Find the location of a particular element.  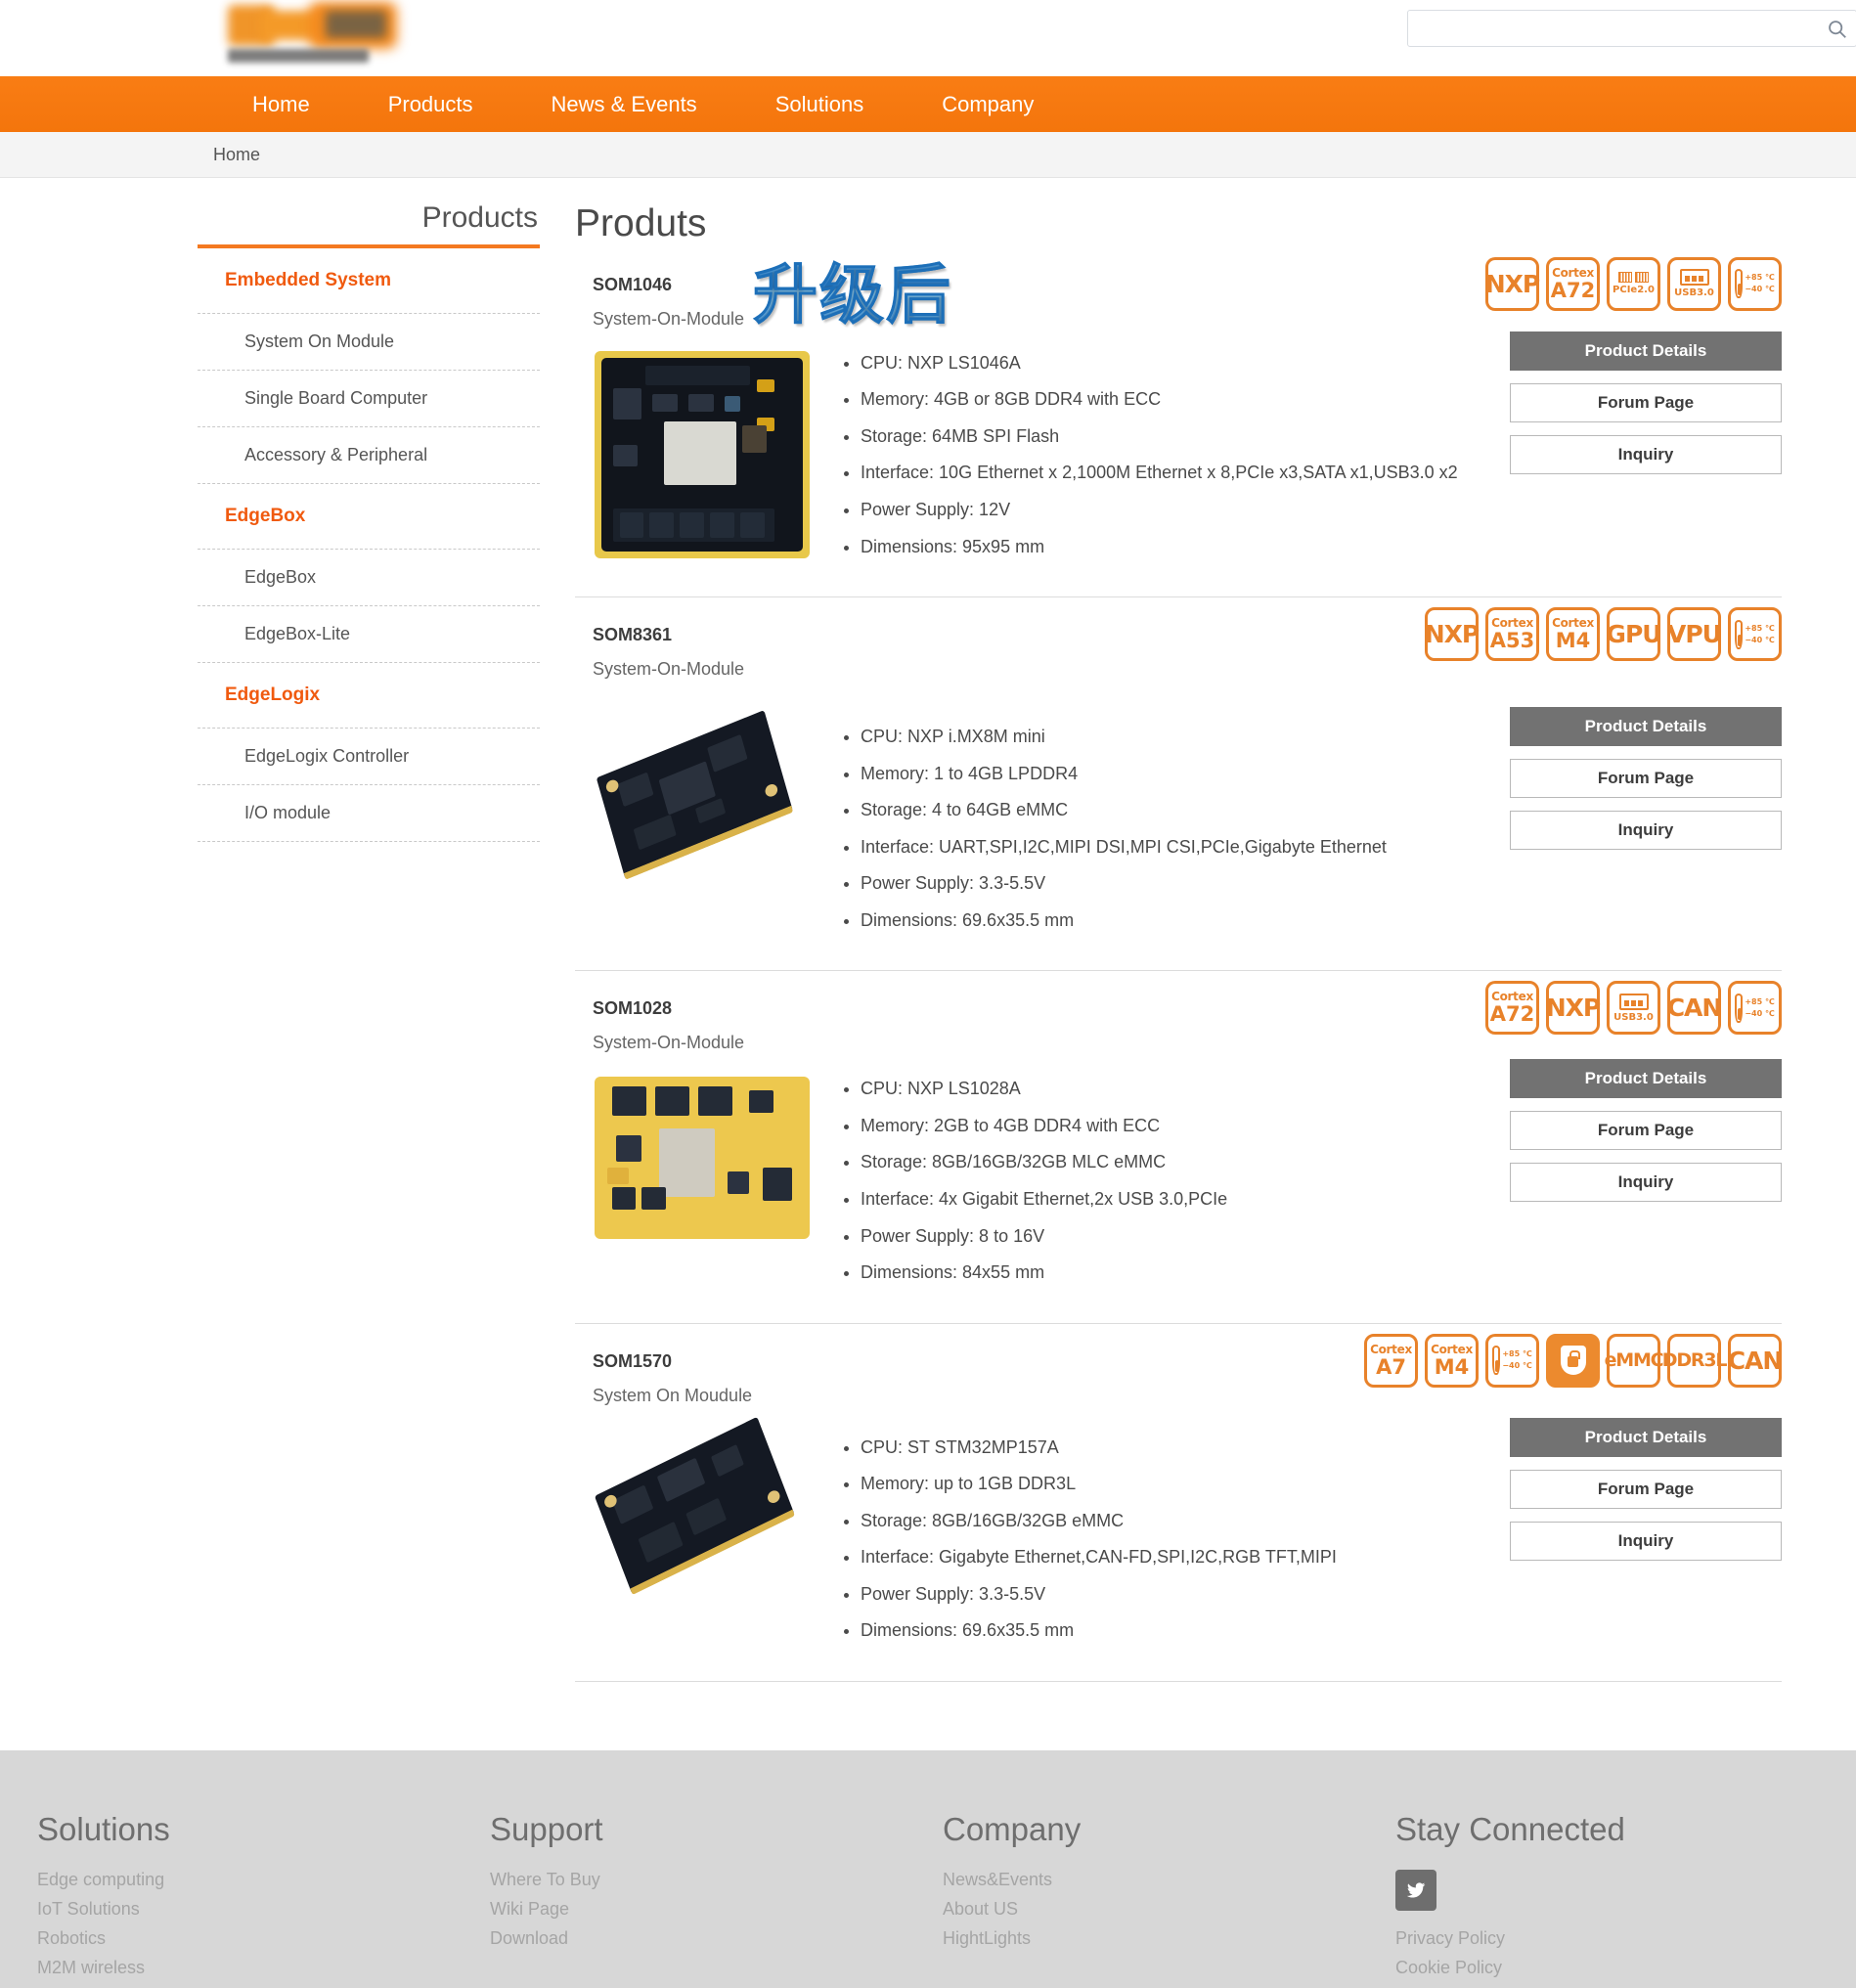

sidebar-item-single-board-computer: Single Board Computer is located at coordinates (369, 399).